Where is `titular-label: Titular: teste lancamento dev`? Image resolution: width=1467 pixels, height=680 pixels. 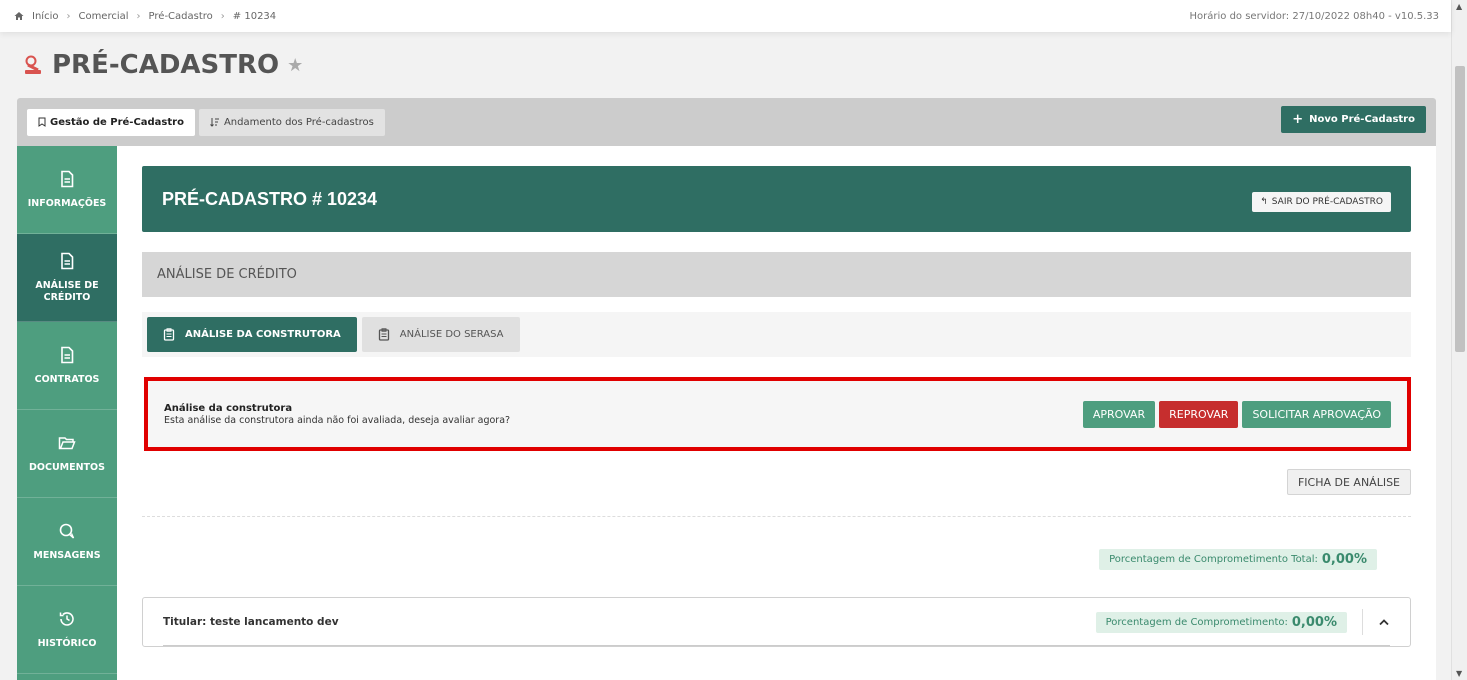 titular-label: Titular: teste lancamento dev is located at coordinates (251, 622).